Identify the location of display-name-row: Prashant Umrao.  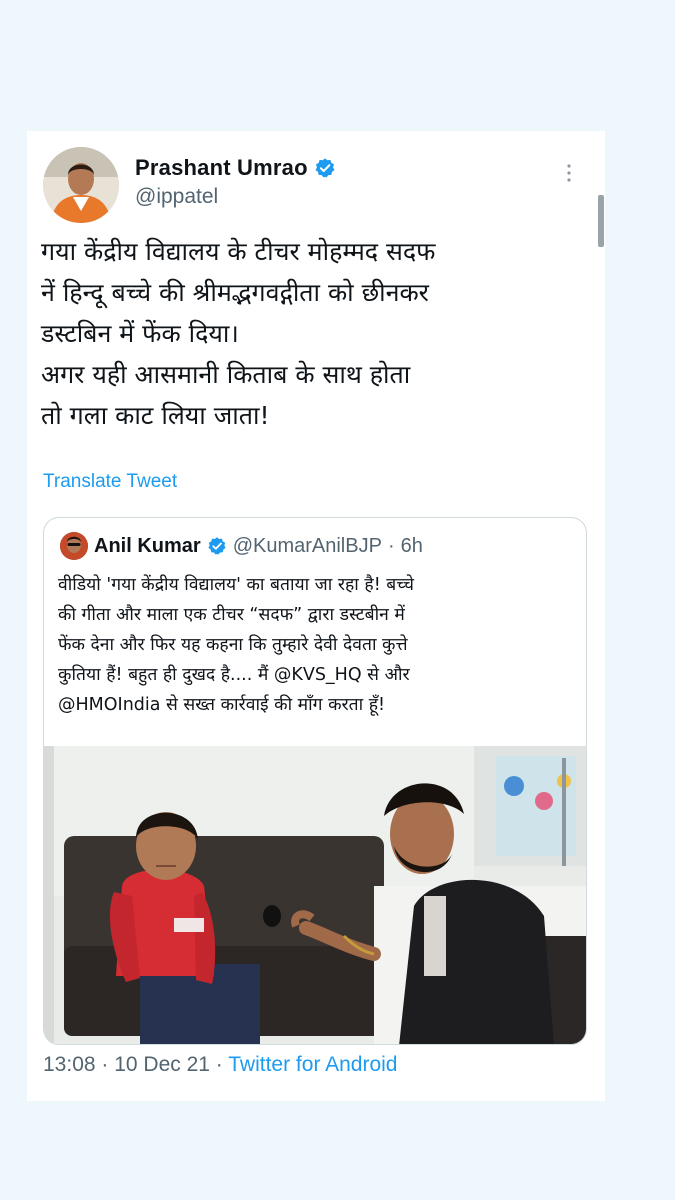
(235, 168).